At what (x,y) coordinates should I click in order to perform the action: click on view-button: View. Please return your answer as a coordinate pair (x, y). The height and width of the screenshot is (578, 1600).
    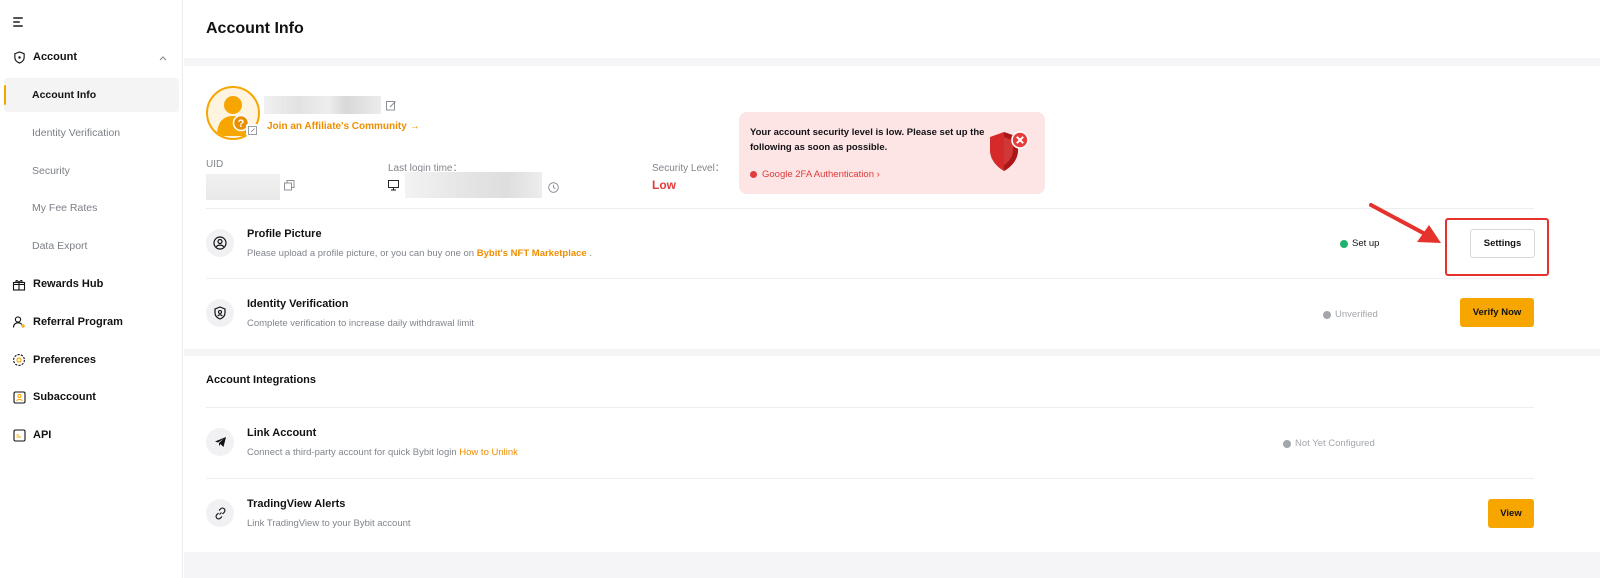
    Looking at the image, I should click on (1511, 513).